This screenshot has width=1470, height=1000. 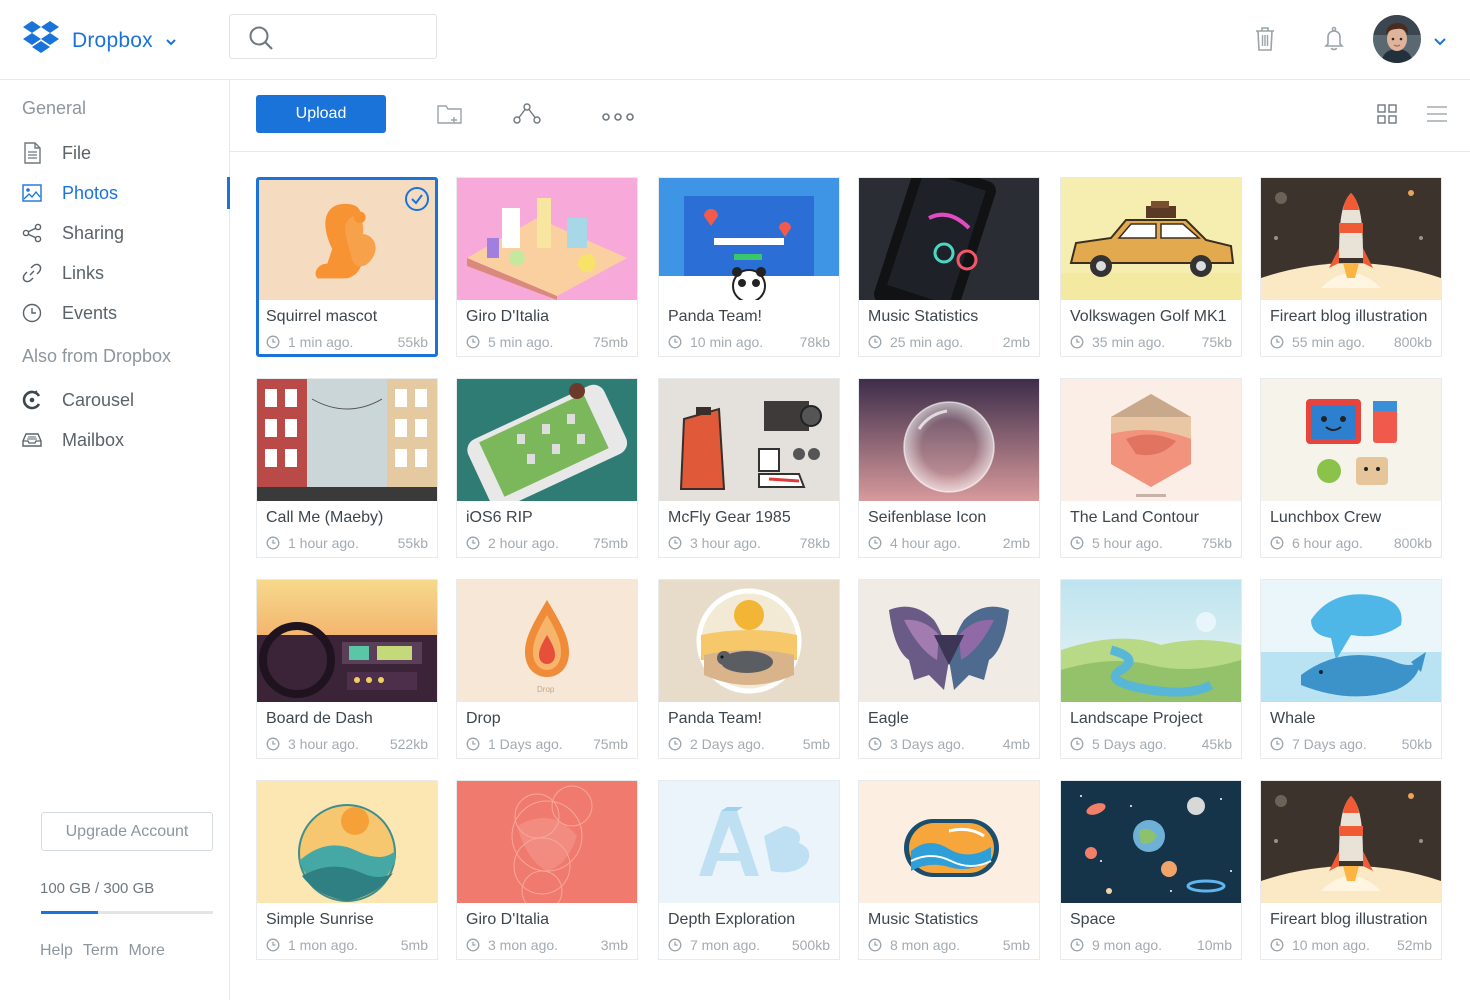 What do you see at coordinates (527, 116) in the screenshot?
I see `share-nodes-icon` at bounding box center [527, 116].